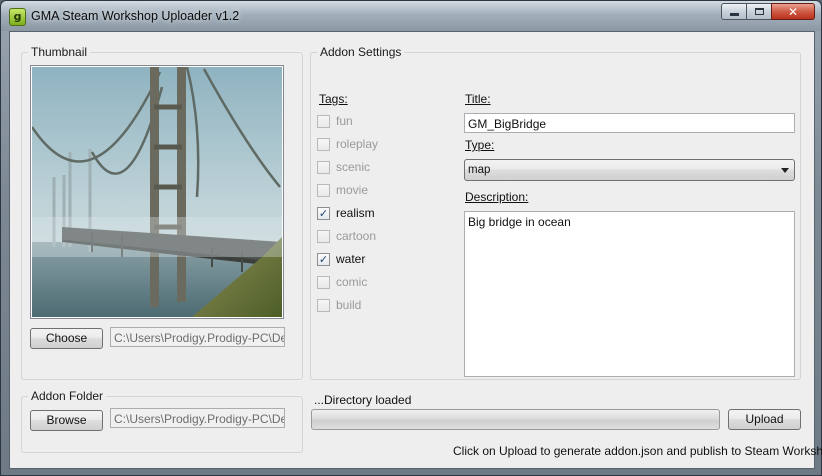 Image resolution: width=822 pixels, height=476 pixels. I want to click on tag-checkbox-fun, so click(323, 121).